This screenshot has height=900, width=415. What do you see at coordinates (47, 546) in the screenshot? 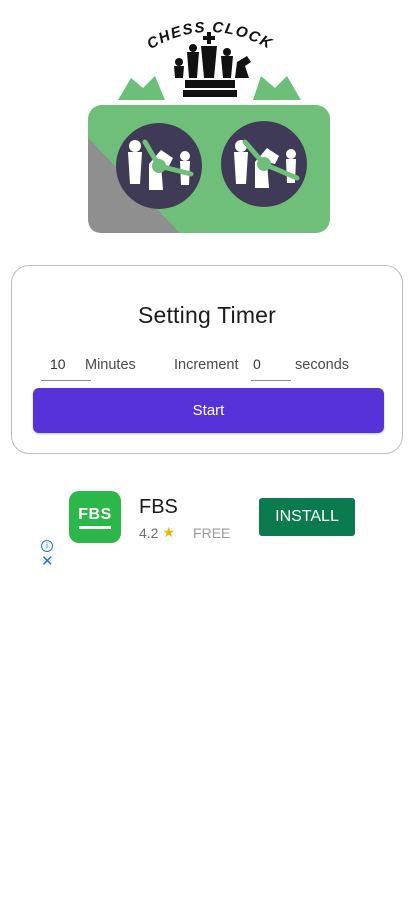
I see `info-icon: i` at bounding box center [47, 546].